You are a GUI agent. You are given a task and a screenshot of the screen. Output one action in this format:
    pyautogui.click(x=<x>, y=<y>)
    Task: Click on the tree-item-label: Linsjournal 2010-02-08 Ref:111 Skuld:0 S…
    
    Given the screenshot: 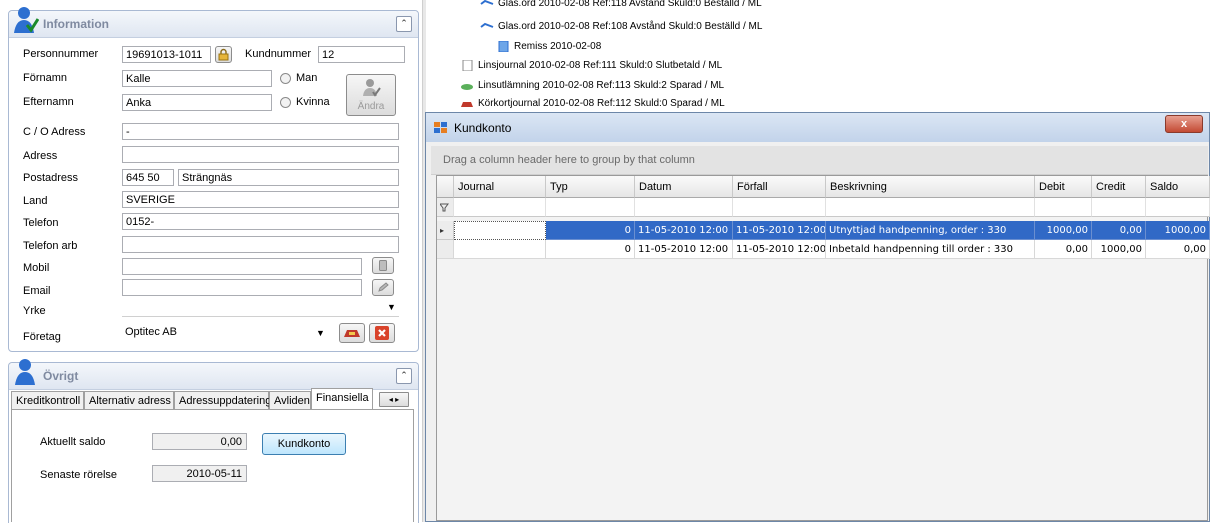 What is the action you would take?
    pyautogui.click(x=600, y=66)
    